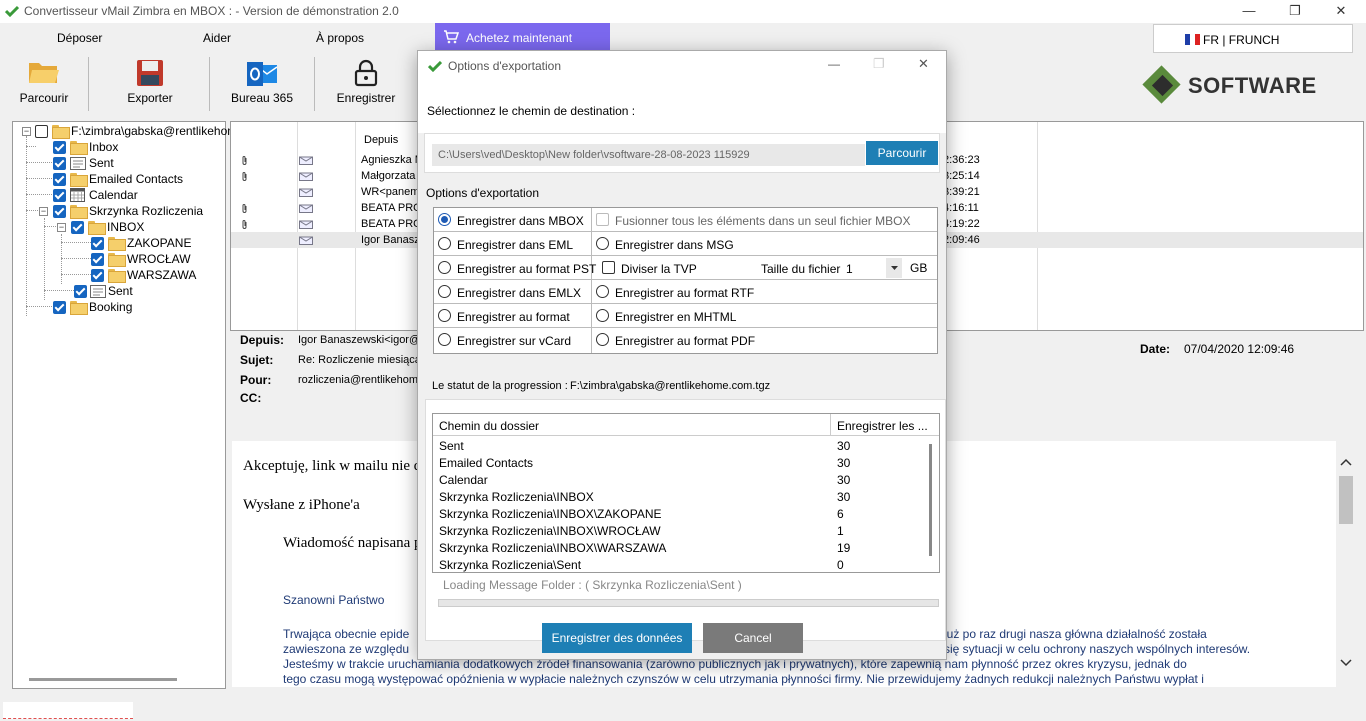  What do you see at coordinates (764, 244) in the screenshot?
I see `export-format-radio: Enregistrer dans MSG` at bounding box center [764, 244].